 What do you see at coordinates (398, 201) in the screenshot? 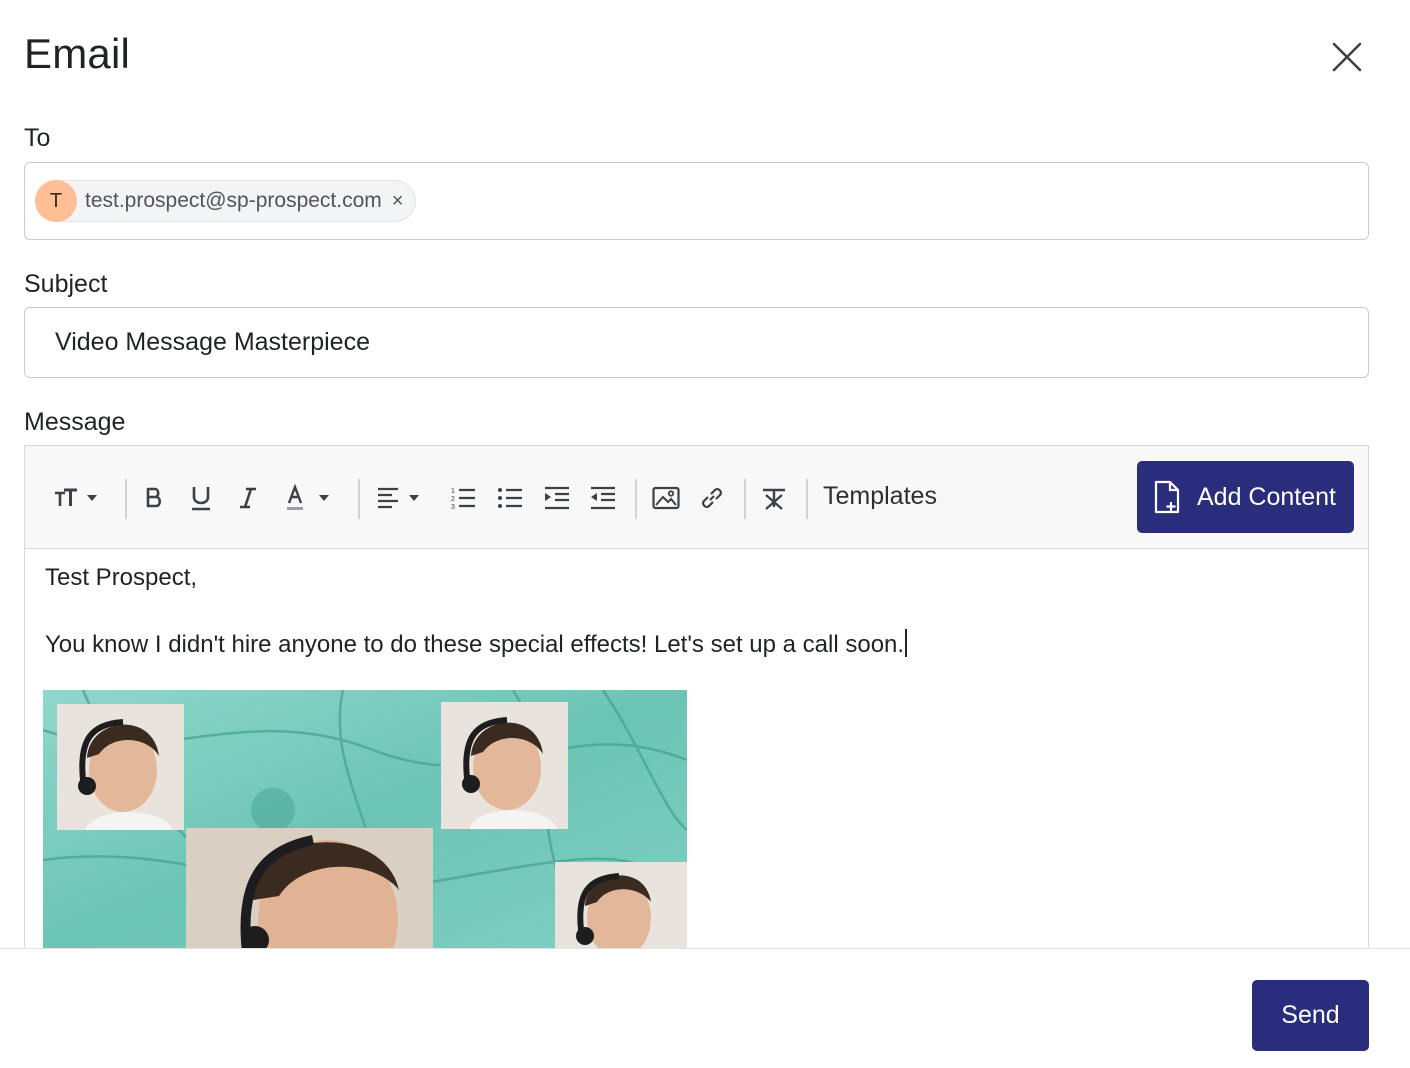
I see `remove-recipient-button: ×` at bounding box center [398, 201].